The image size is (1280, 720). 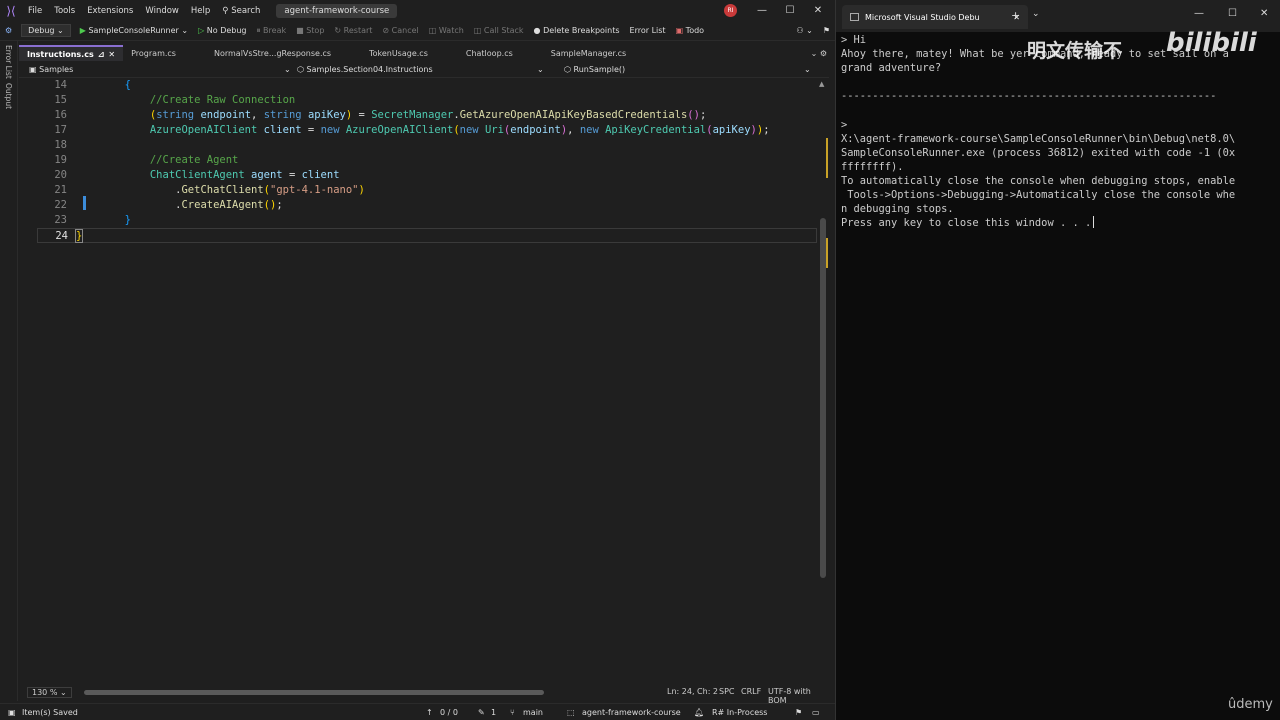 What do you see at coordinates (71, 53) in the screenshot?
I see `tab-instructions: Instructions.cs ⊿ ✕` at bounding box center [71, 53].